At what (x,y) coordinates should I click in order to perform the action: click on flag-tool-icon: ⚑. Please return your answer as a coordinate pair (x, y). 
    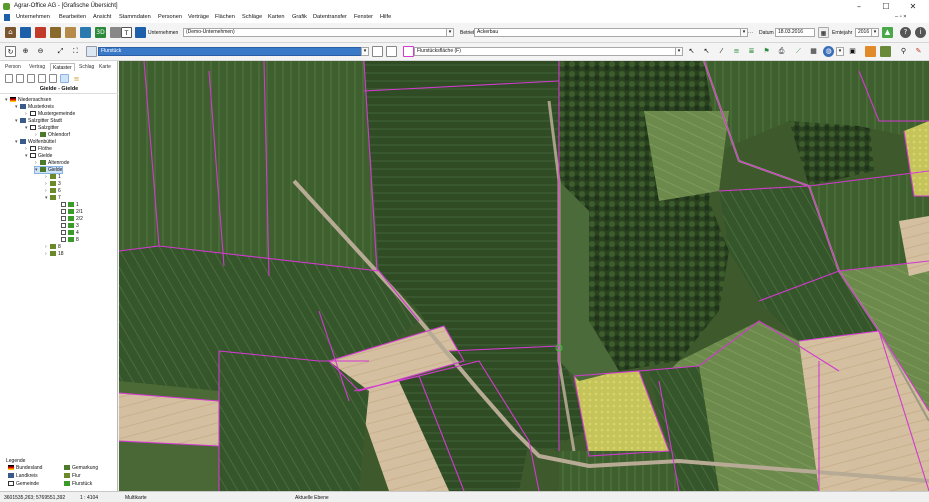
    Looking at the image, I should click on (766, 51).